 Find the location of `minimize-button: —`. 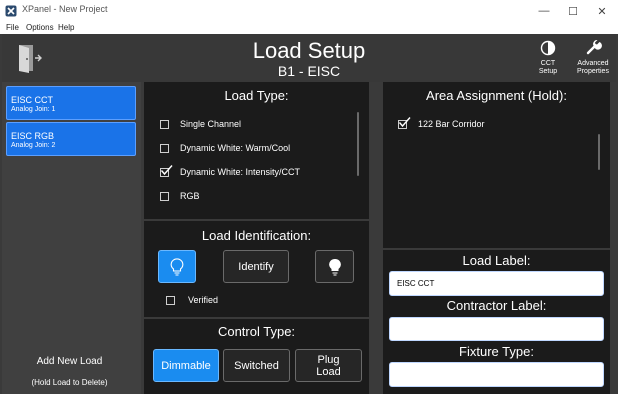

minimize-button: — is located at coordinates (544, 11).